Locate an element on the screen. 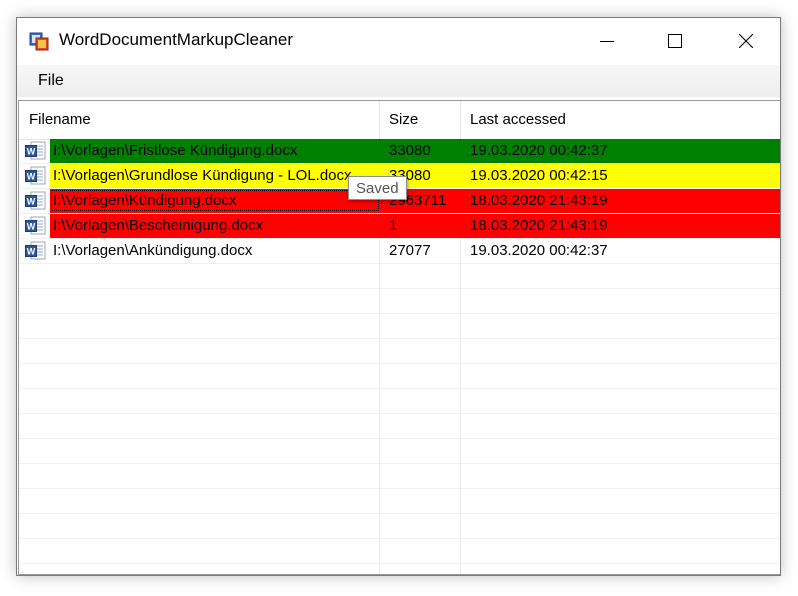 The image size is (798, 596). maximize-button is located at coordinates (675, 41).